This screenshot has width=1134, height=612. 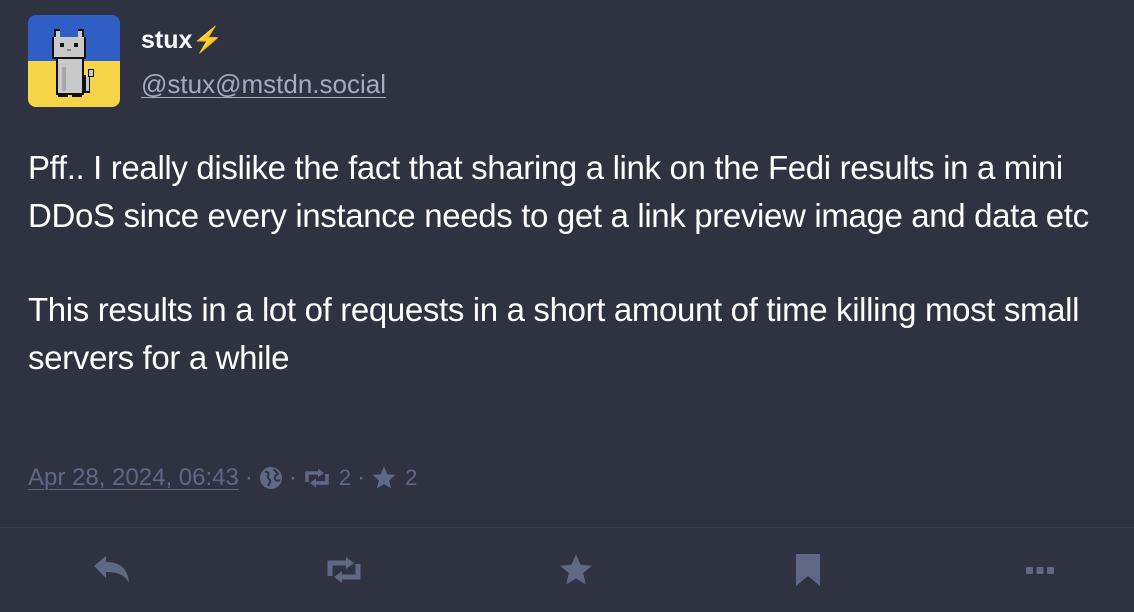 I want to click on star-icon, so click(x=576, y=572).